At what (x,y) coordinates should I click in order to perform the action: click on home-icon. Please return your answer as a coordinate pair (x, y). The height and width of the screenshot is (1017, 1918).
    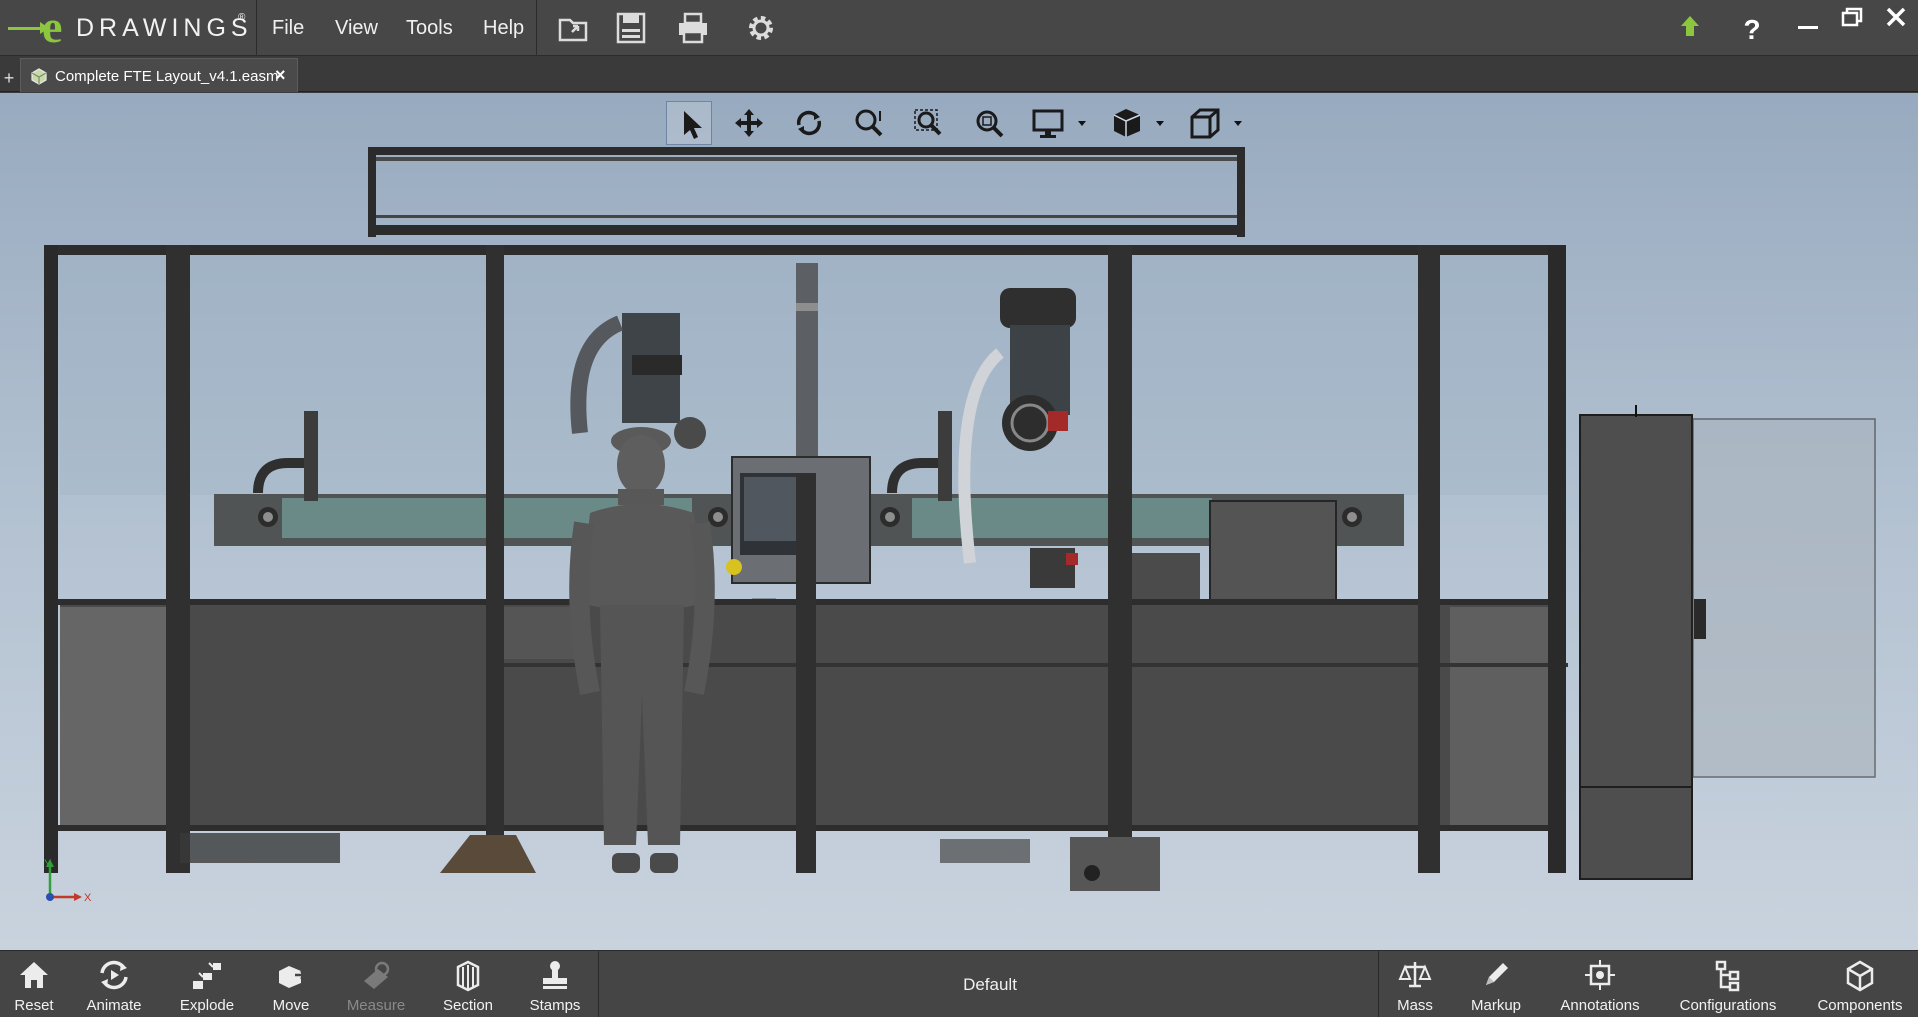
    Looking at the image, I should click on (34, 975).